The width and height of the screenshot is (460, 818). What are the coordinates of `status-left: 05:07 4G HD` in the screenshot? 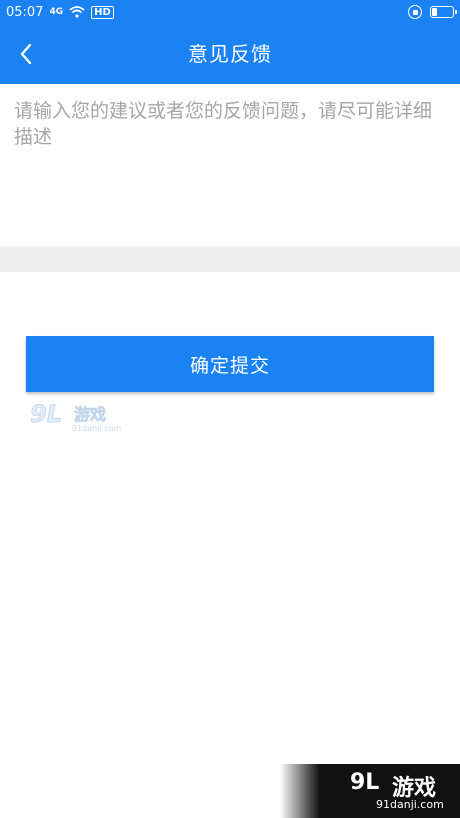 It's located at (60, 12).